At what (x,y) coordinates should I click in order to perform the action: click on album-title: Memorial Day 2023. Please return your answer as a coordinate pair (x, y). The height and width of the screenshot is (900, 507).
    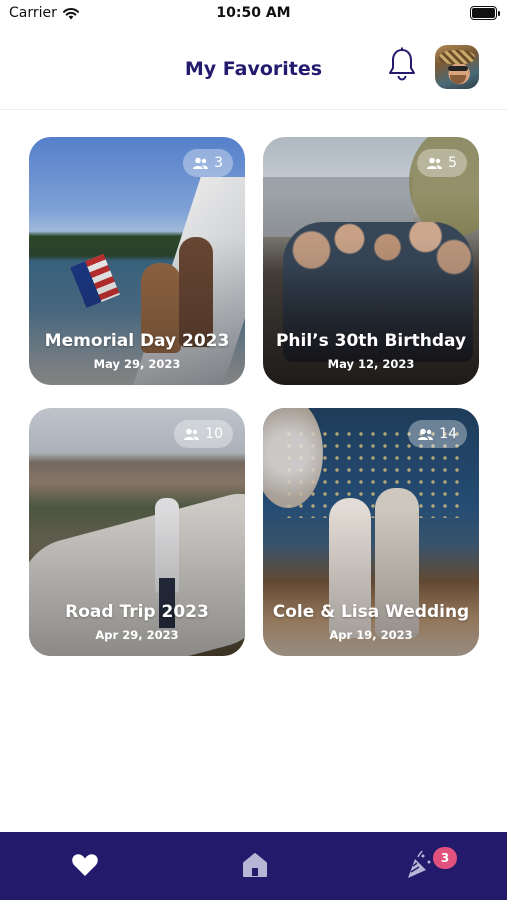
    Looking at the image, I should click on (137, 341).